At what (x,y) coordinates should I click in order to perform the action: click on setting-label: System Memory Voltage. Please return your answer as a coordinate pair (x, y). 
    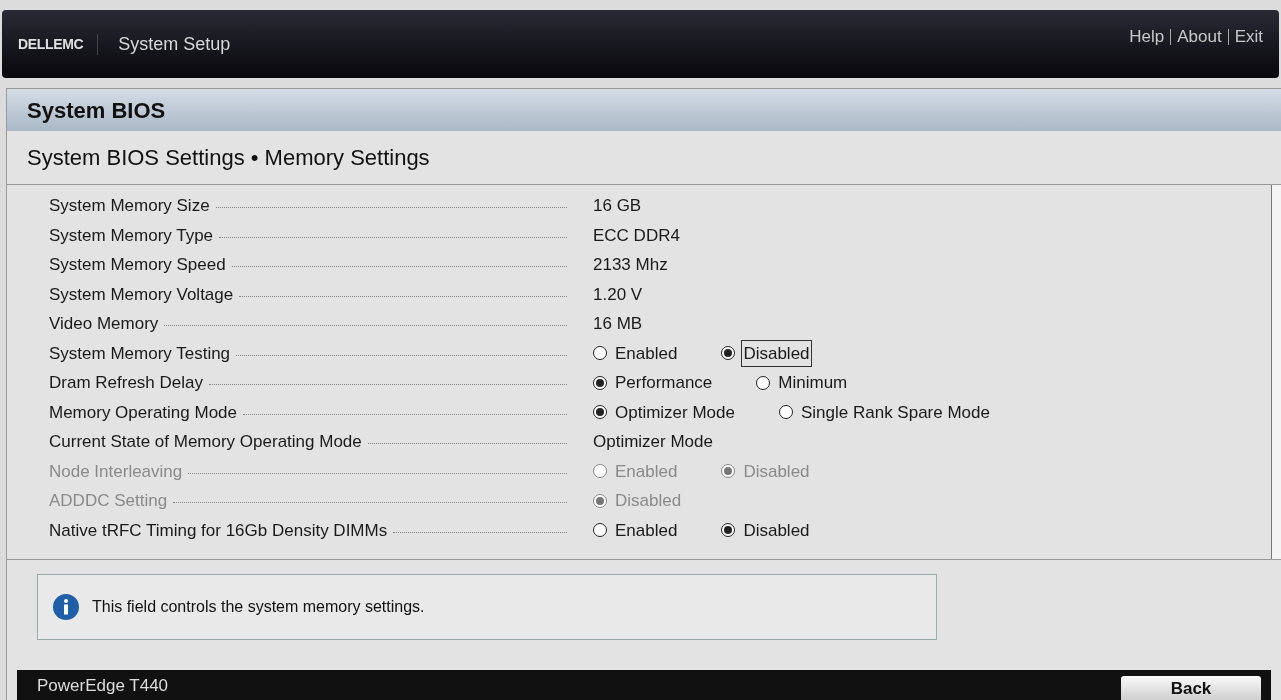
    Looking at the image, I should click on (141, 294).